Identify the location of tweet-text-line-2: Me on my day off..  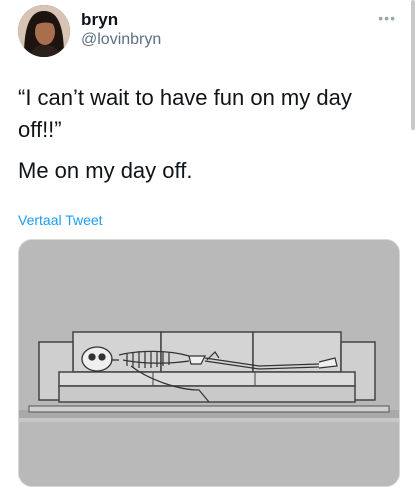
(105, 170).